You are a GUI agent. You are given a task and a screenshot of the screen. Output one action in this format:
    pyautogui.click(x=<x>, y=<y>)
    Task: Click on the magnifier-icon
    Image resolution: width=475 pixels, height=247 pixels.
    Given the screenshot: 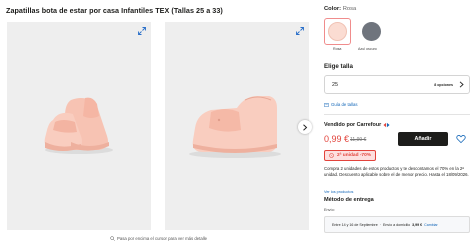 What is the action you would take?
    pyautogui.click(x=112, y=238)
    